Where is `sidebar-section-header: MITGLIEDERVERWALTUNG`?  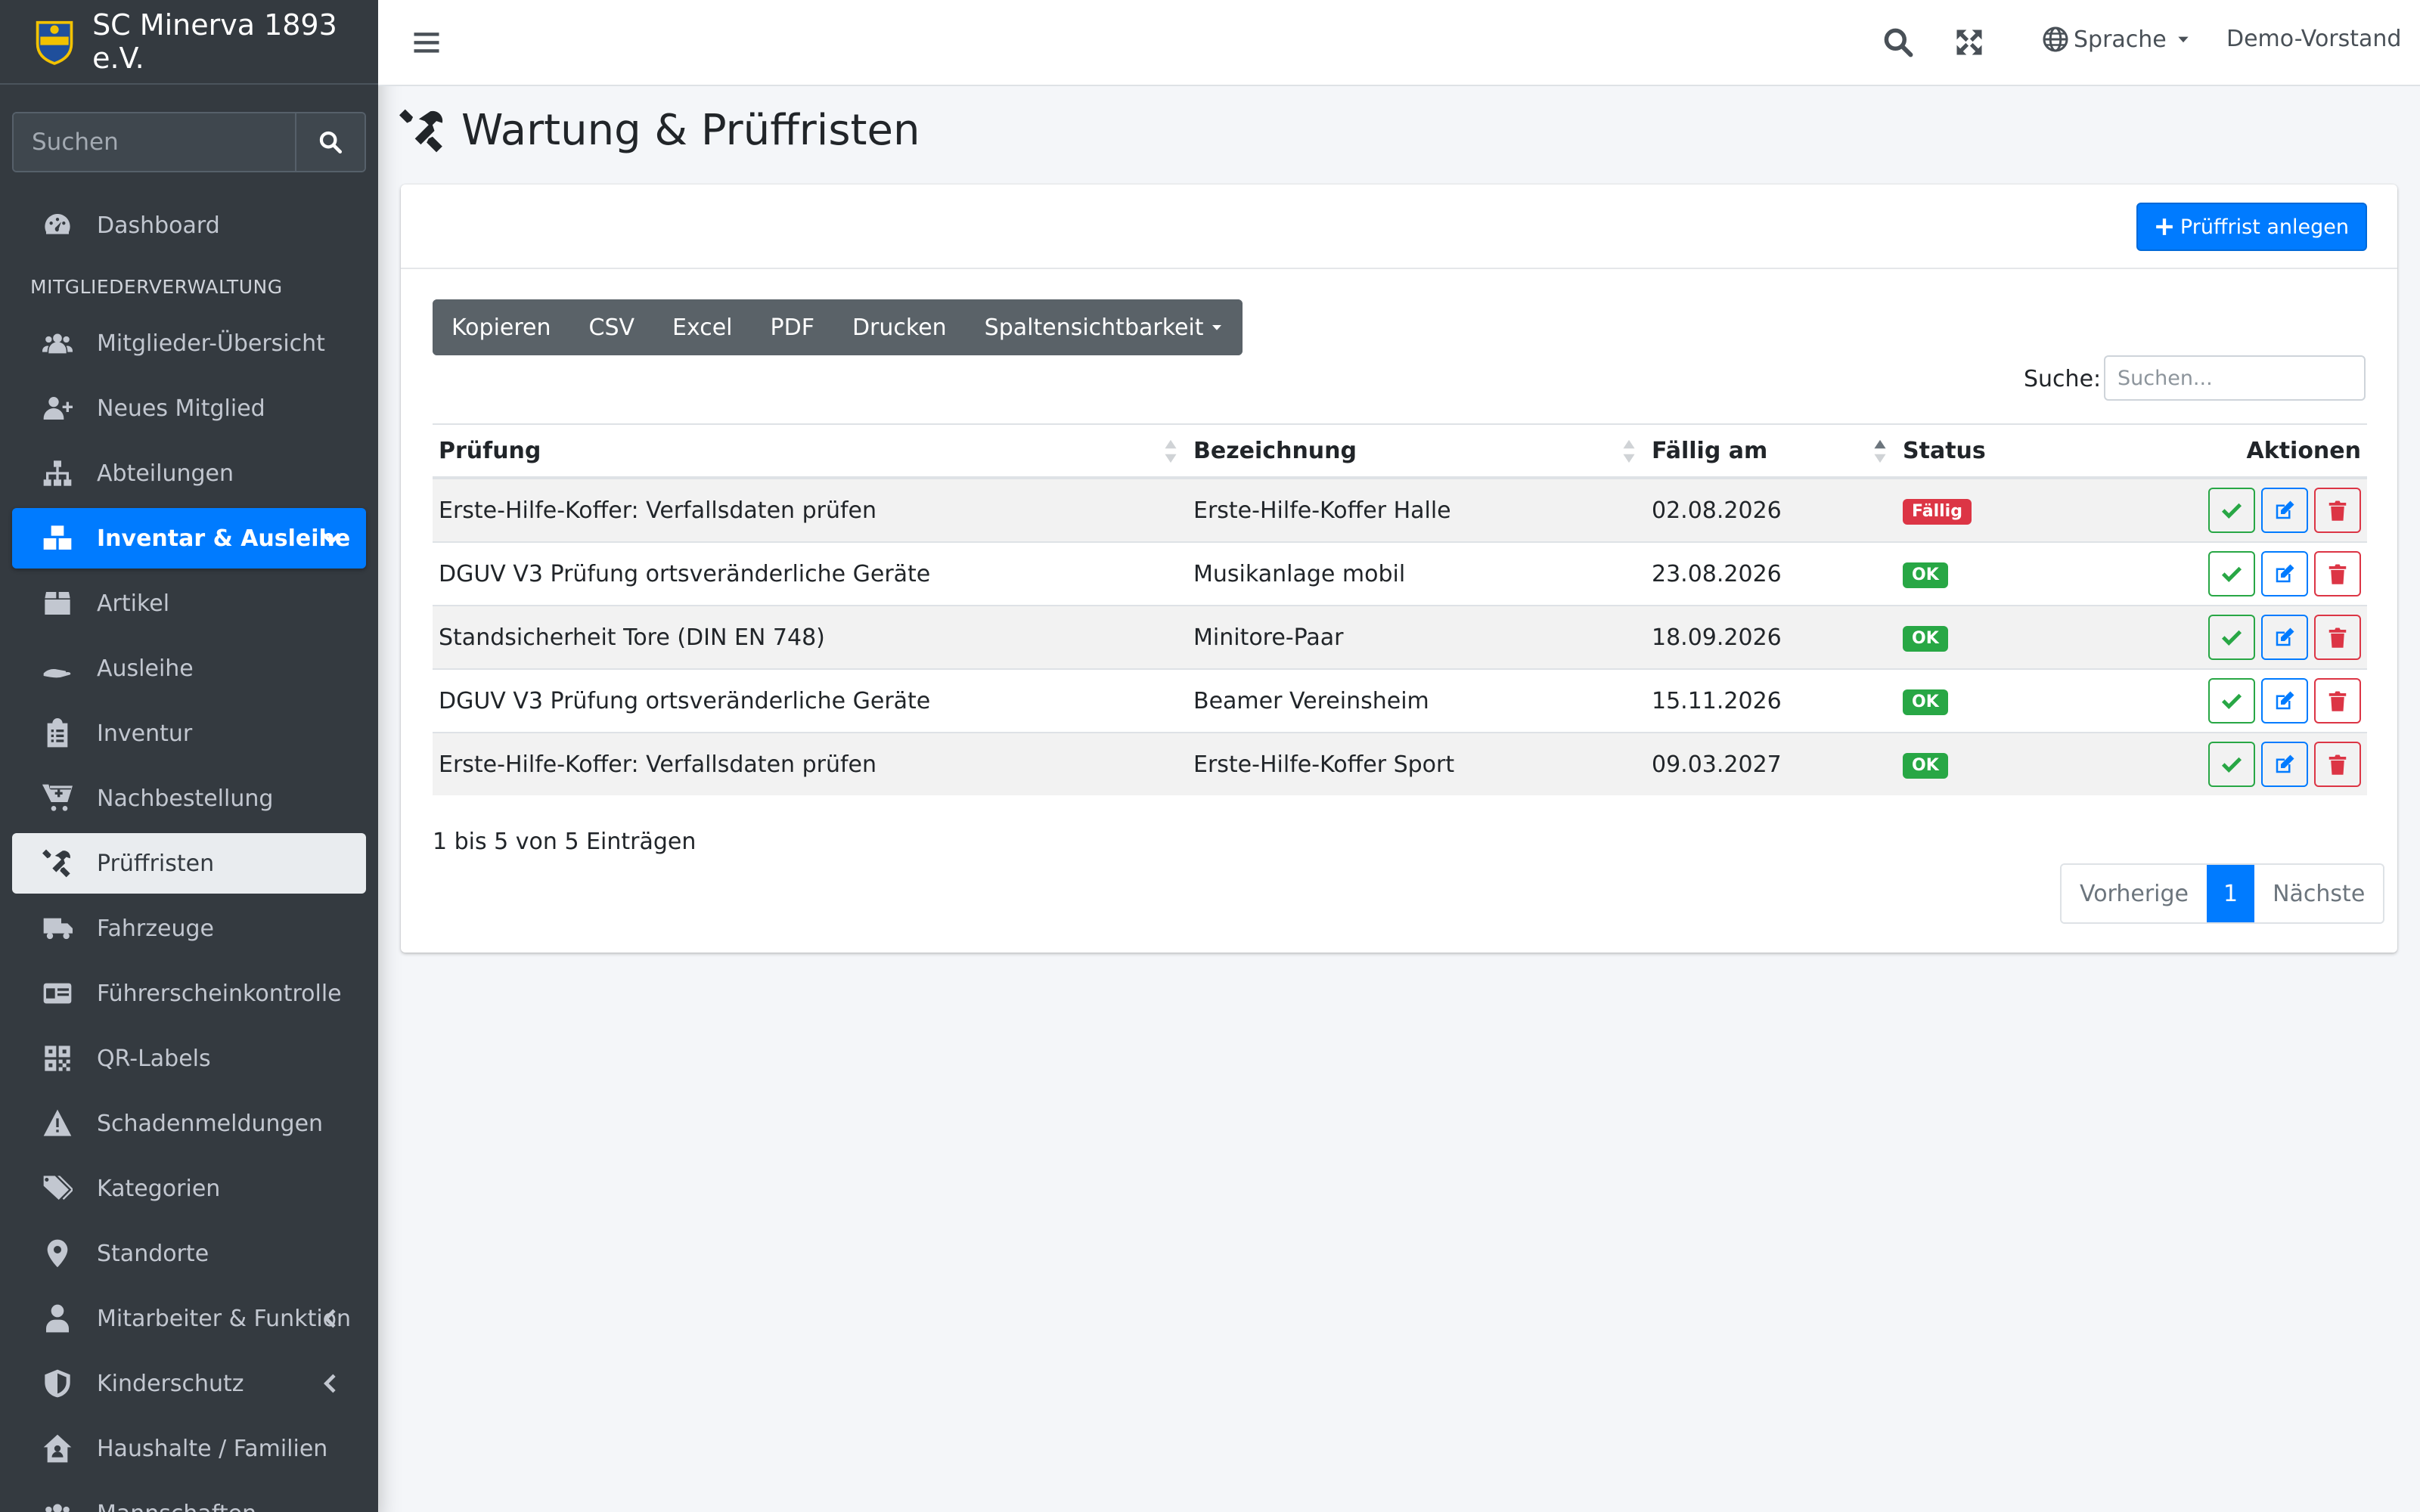
sidebar-section-header: MITGLIEDERVERWALTUNG is located at coordinates (156, 286).